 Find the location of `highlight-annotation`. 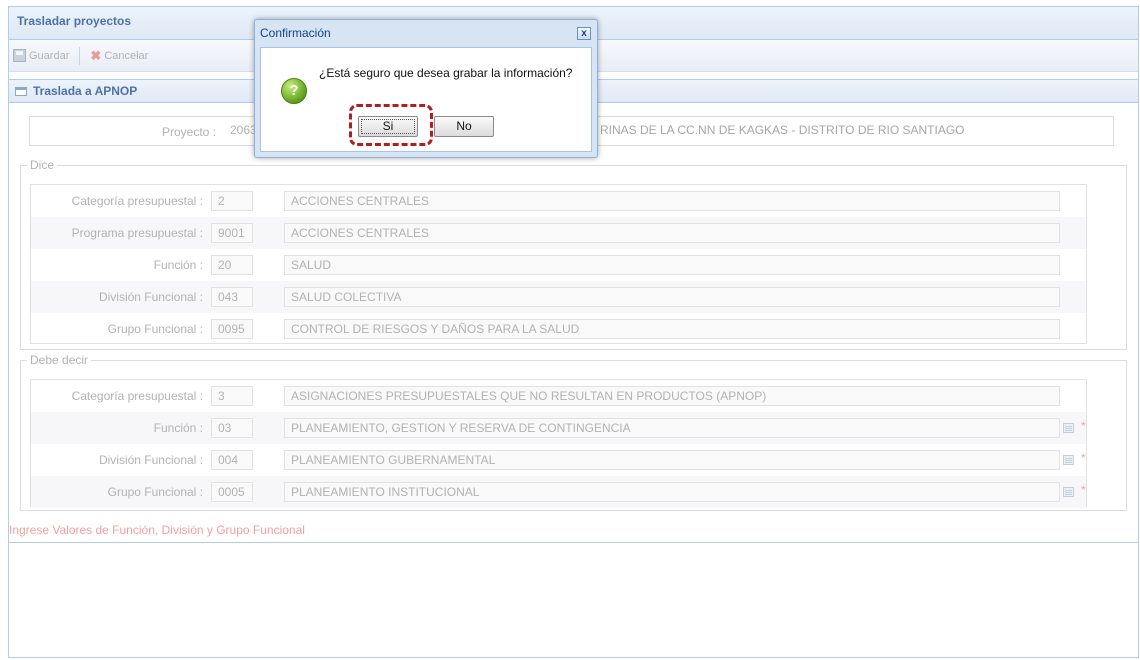

highlight-annotation is located at coordinates (391, 125).